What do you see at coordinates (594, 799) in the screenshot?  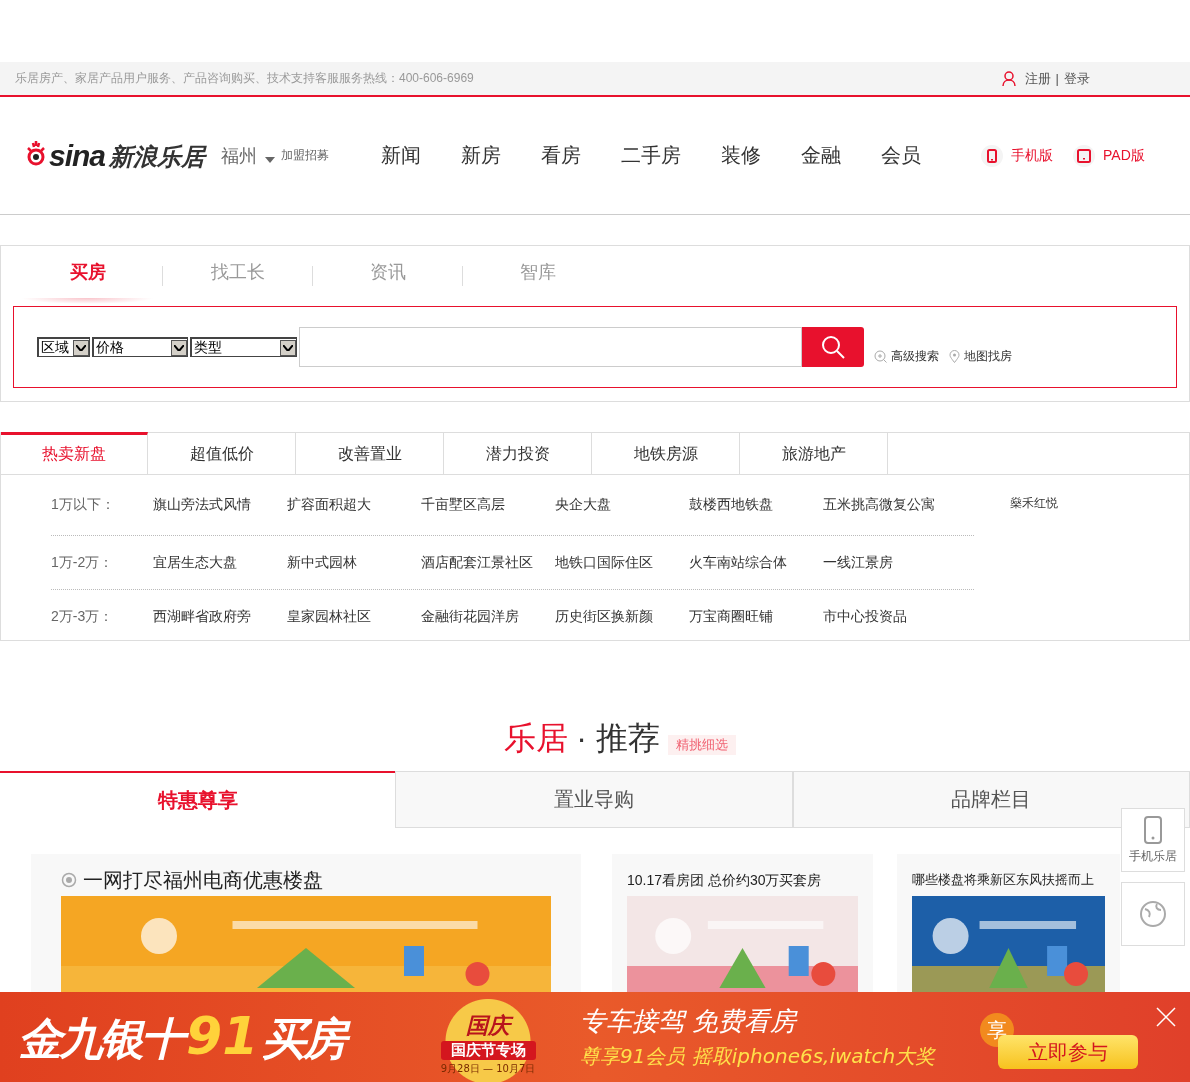 I see `recommend-tab: 置业导购` at bounding box center [594, 799].